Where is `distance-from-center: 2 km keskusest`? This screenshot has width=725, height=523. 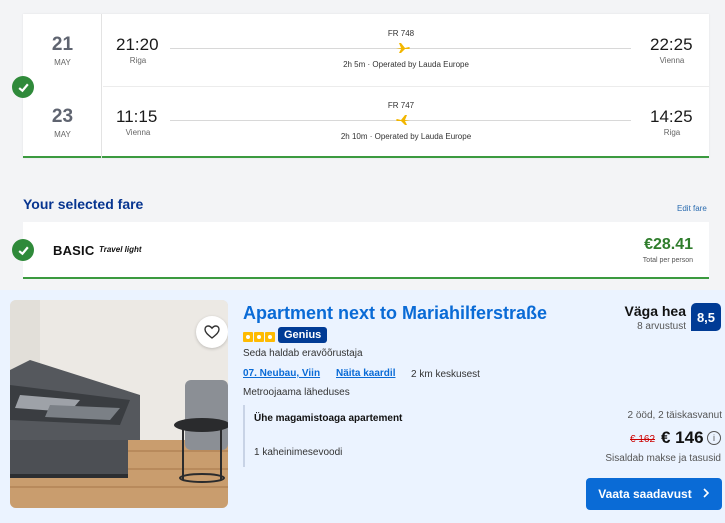
distance-from-center: 2 km keskusest is located at coordinates (445, 374).